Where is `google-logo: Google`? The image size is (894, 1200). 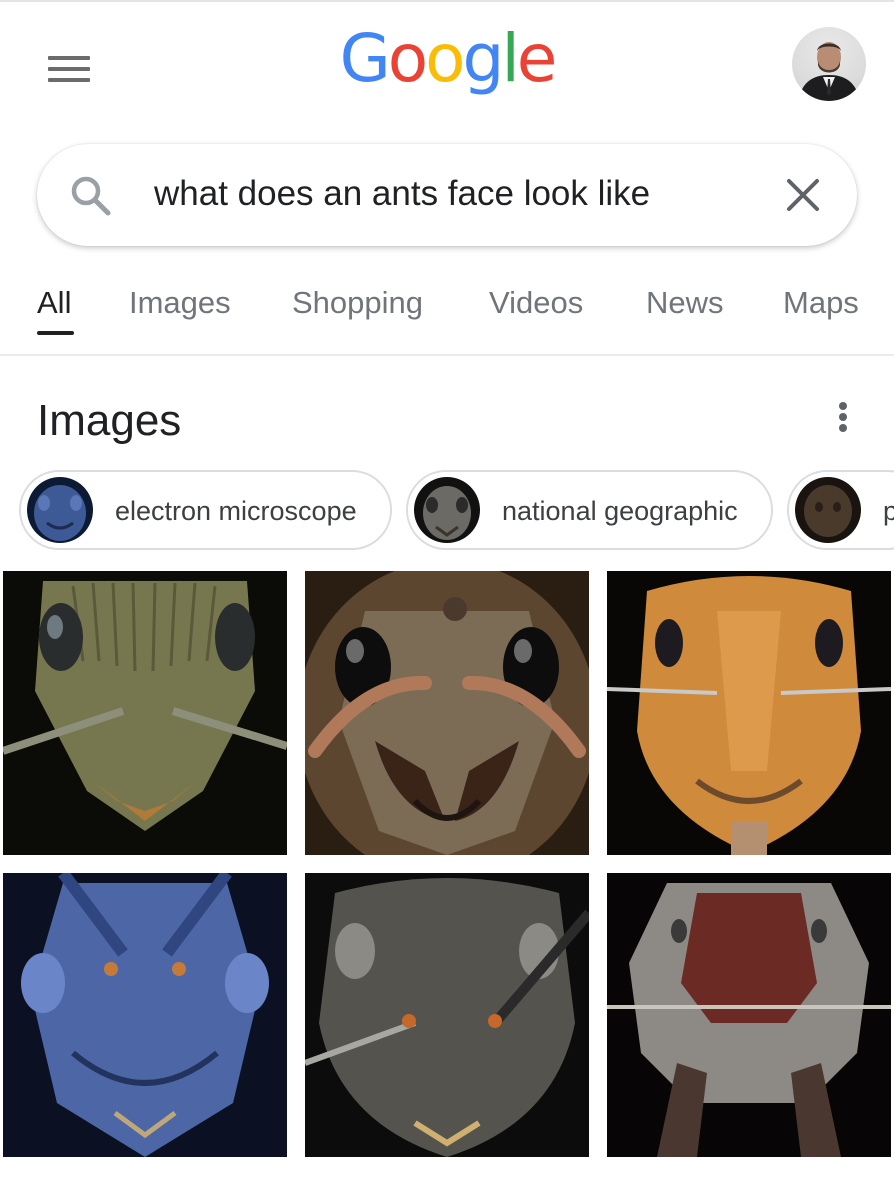 google-logo: Google is located at coordinates (447, 59).